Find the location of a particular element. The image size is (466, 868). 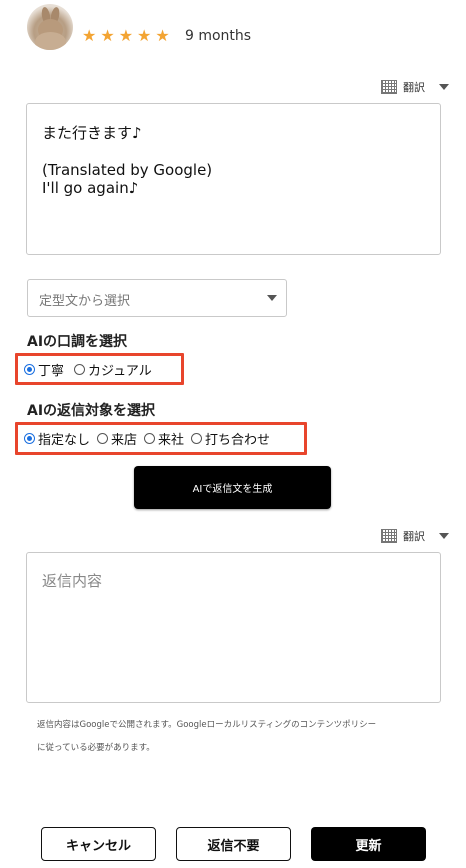

tone-option-label: カジュアル is located at coordinates (120, 371).